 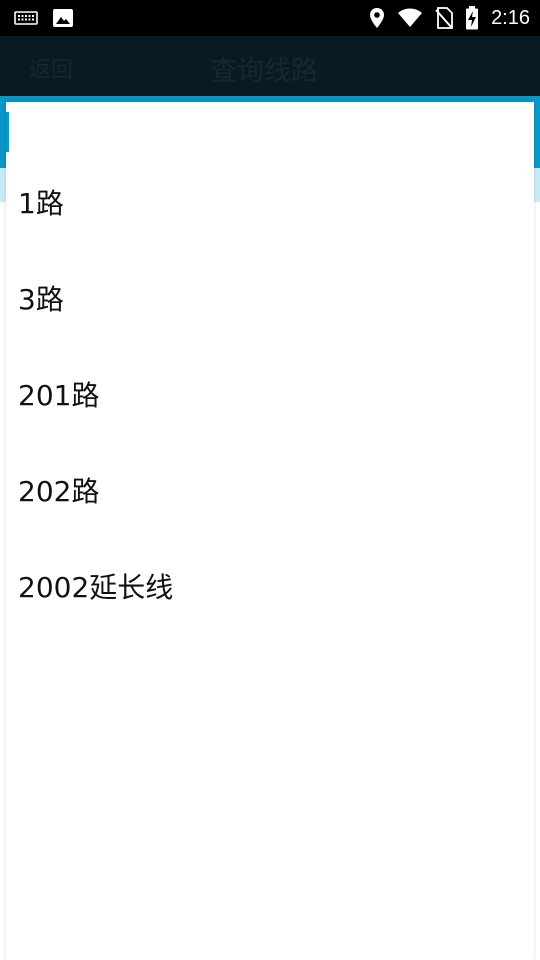 What do you see at coordinates (59, 395) in the screenshot?
I see `route-label: 201路` at bounding box center [59, 395].